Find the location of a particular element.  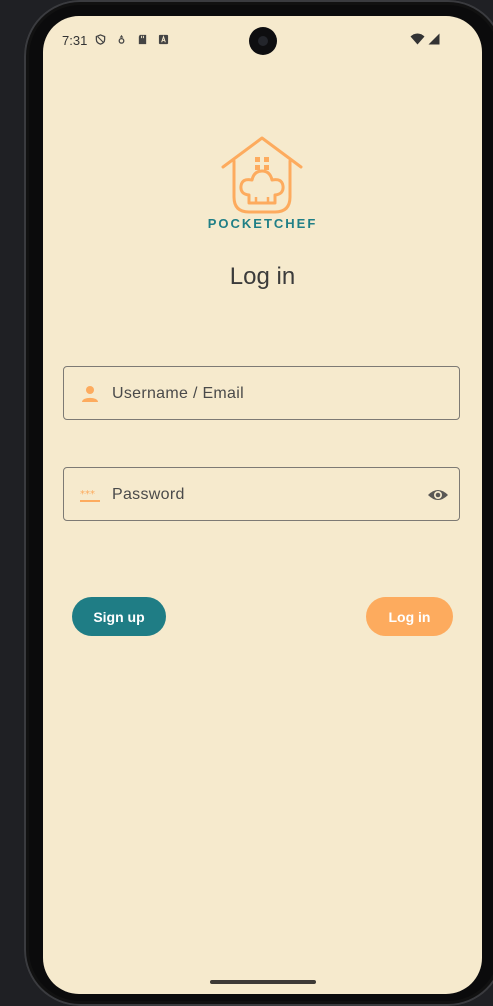

status-bar: 7:31 is located at coordinates (262, 41).